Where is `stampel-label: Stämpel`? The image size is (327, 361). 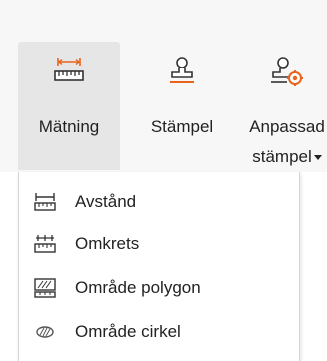
stampel-label: Stämpel is located at coordinates (182, 126).